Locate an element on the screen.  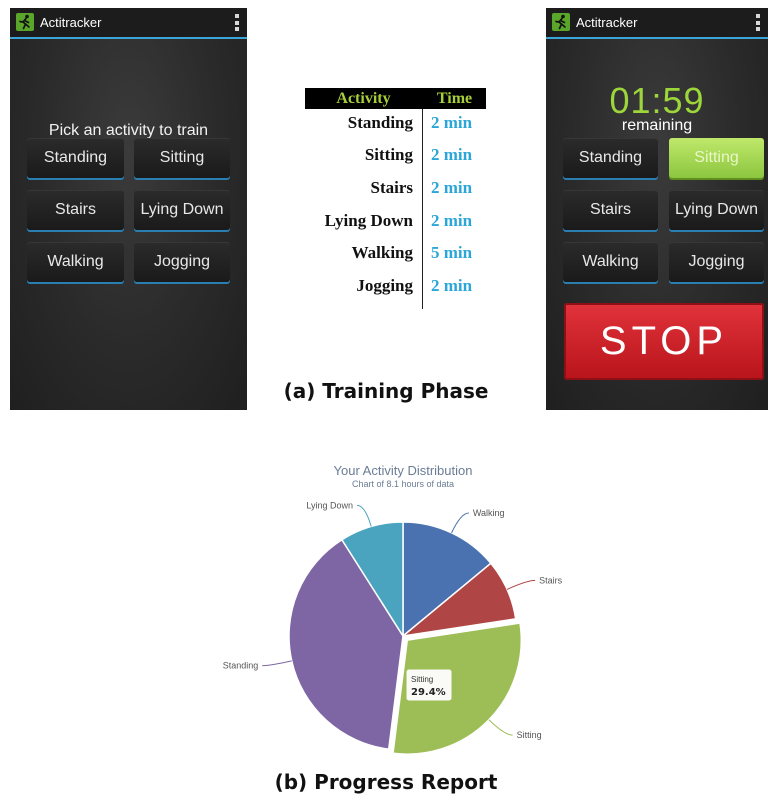
tooltip-value: 29.4% is located at coordinates (428, 692).